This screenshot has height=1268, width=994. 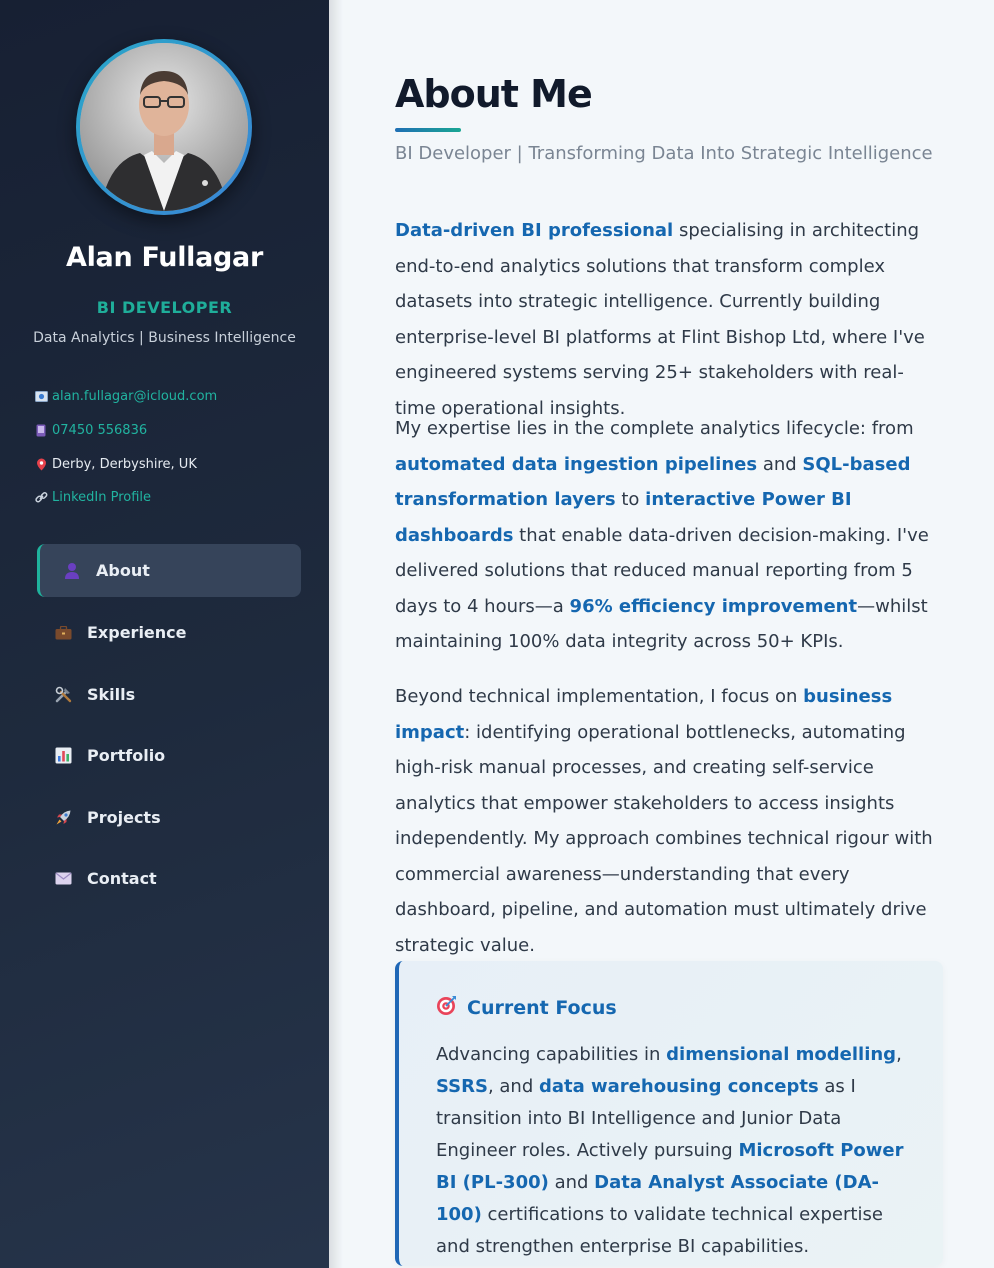 What do you see at coordinates (72, 571) in the screenshot?
I see `person-icon` at bounding box center [72, 571].